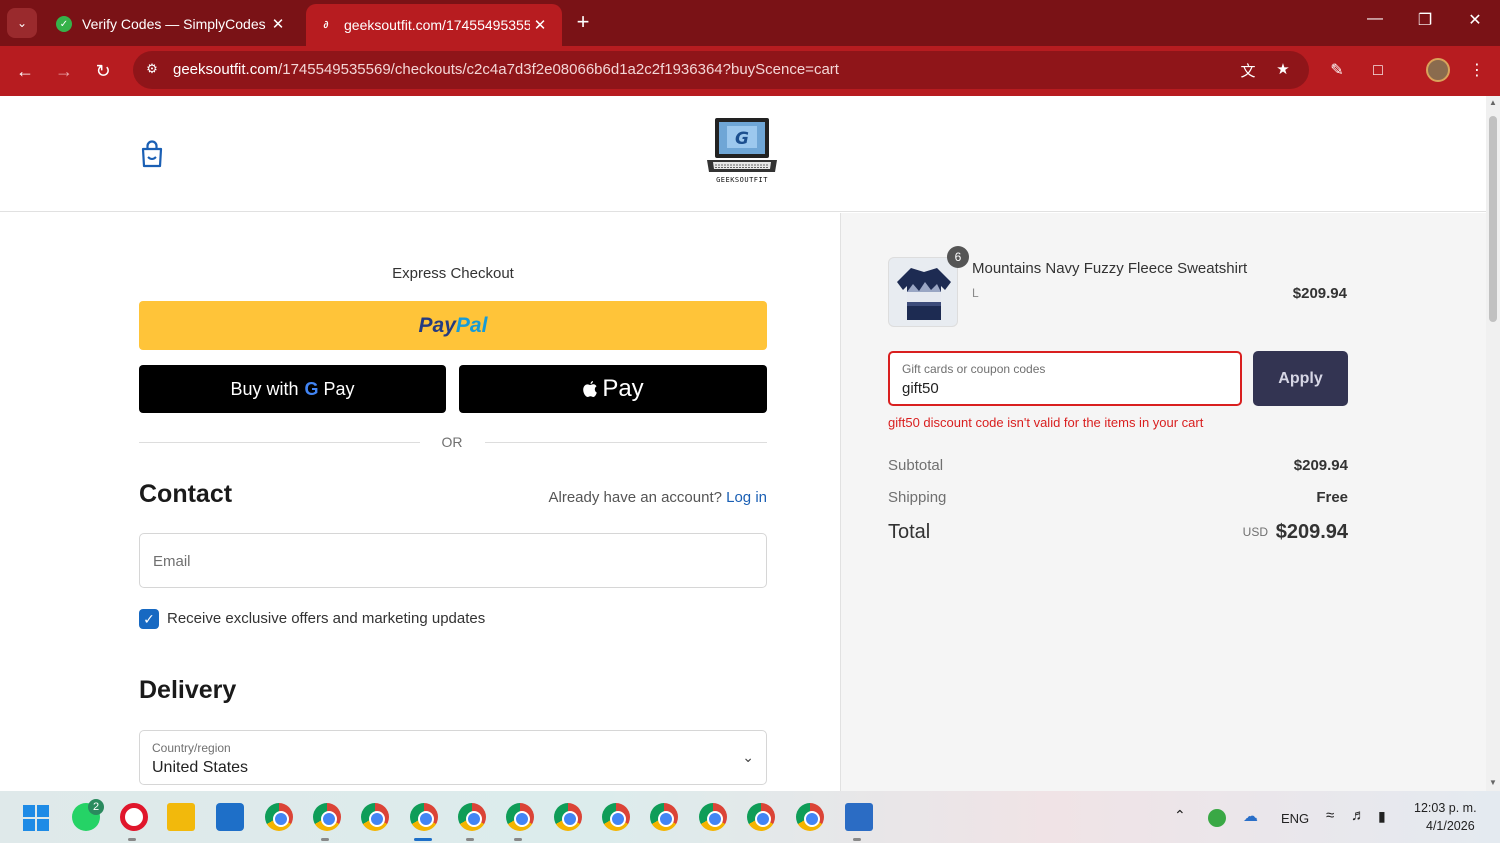 This screenshot has height=843, width=1500. What do you see at coordinates (103, 71) in the screenshot?
I see `reload-icon: ↻` at bounding box center [103, 71].